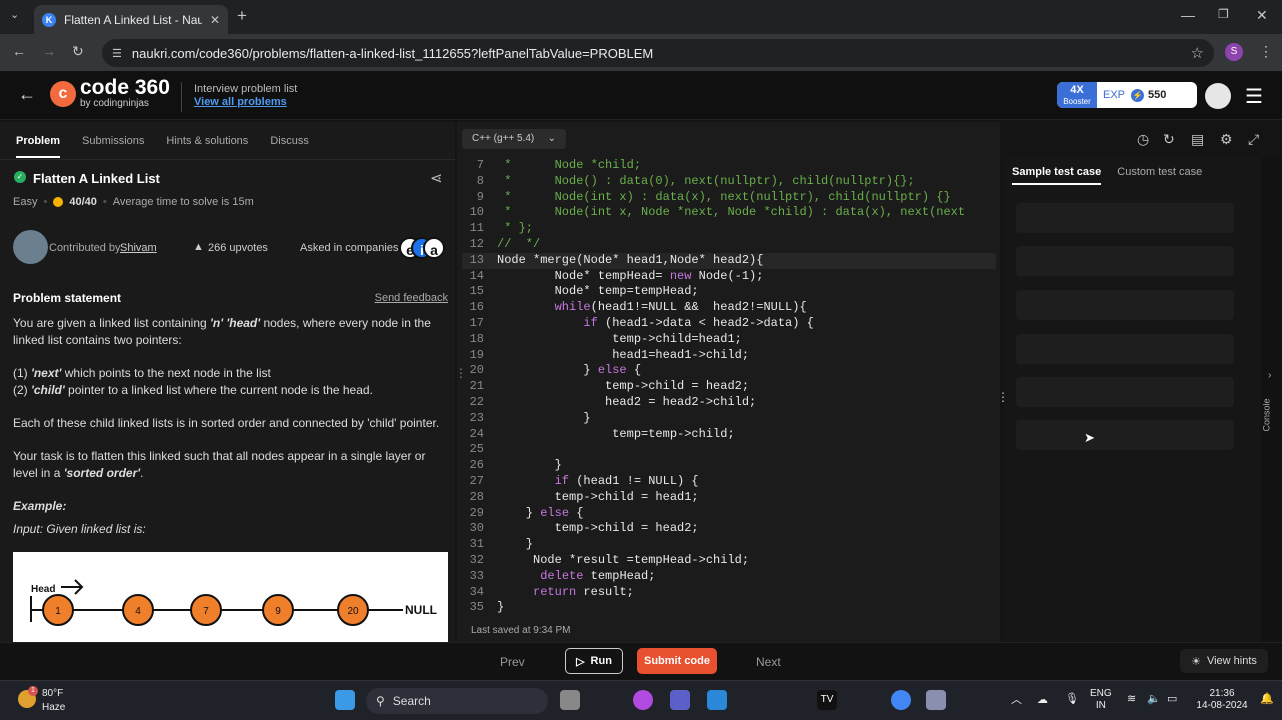 This screenshot has width=1282, height=720. I want to click on layout-icon: ▤, so click(1197, 139).